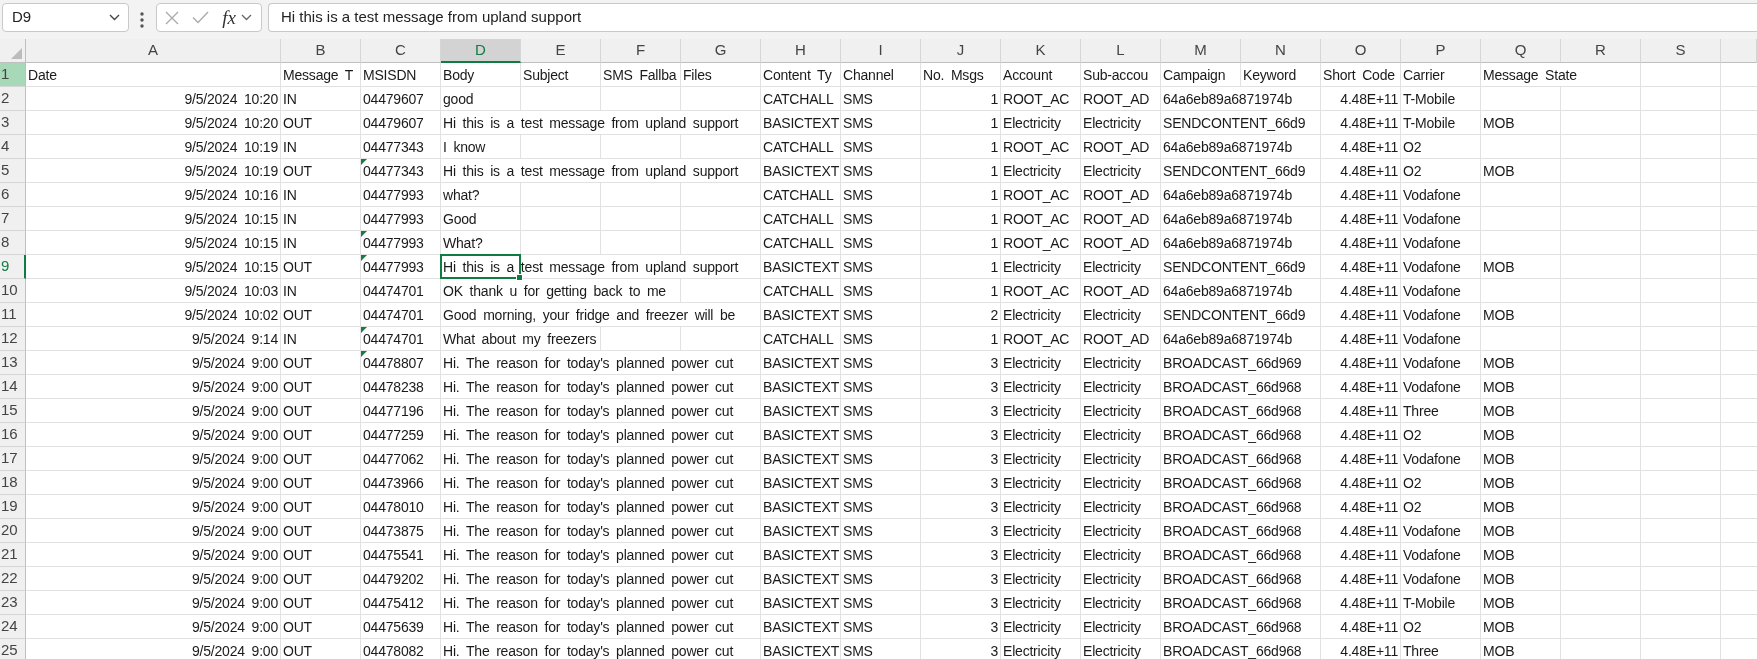 This screenshot has width=1757, height=659. I want to click on table-cell: 04474701, so click(393, 291).